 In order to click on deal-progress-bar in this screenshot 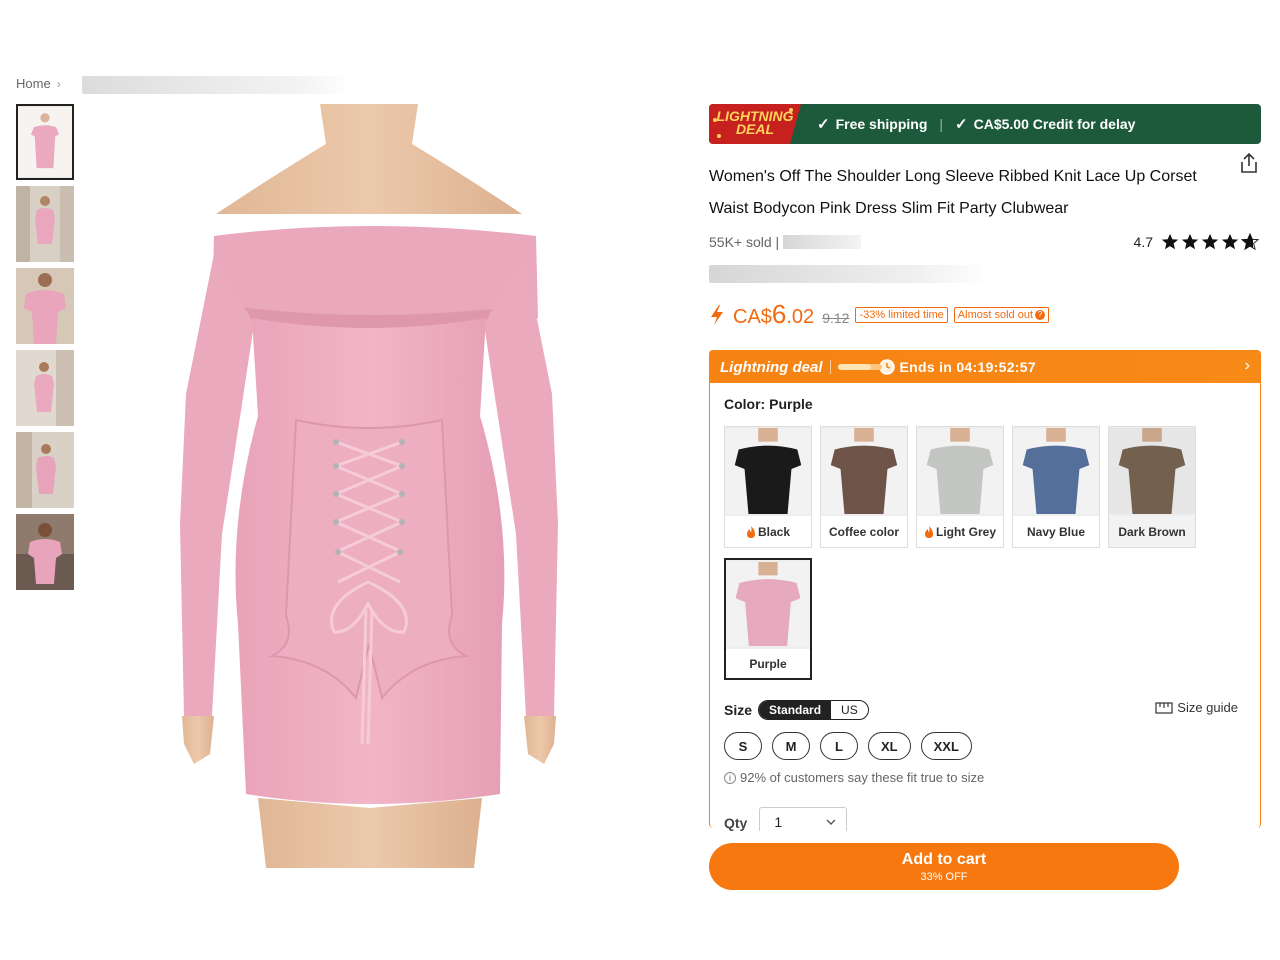, I will do `click(859, 367)`.